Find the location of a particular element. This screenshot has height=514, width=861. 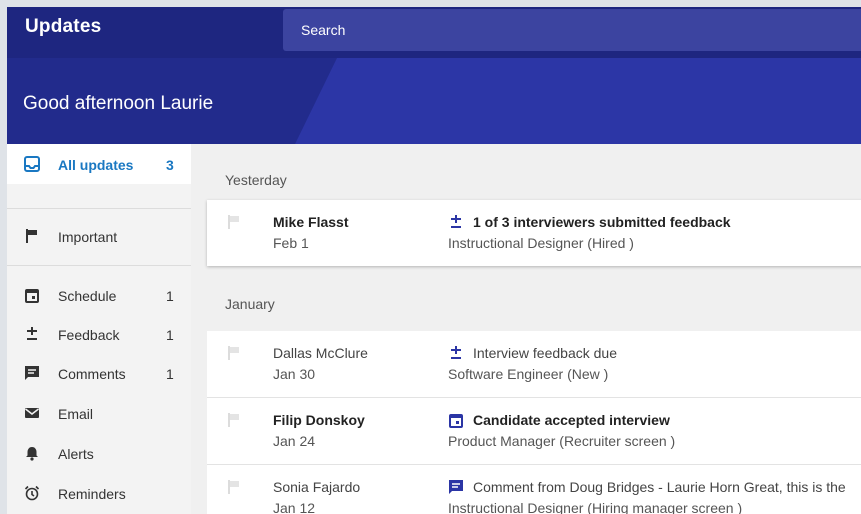

candidate-name: Dallas McClure is located at coordinates (320, 353).